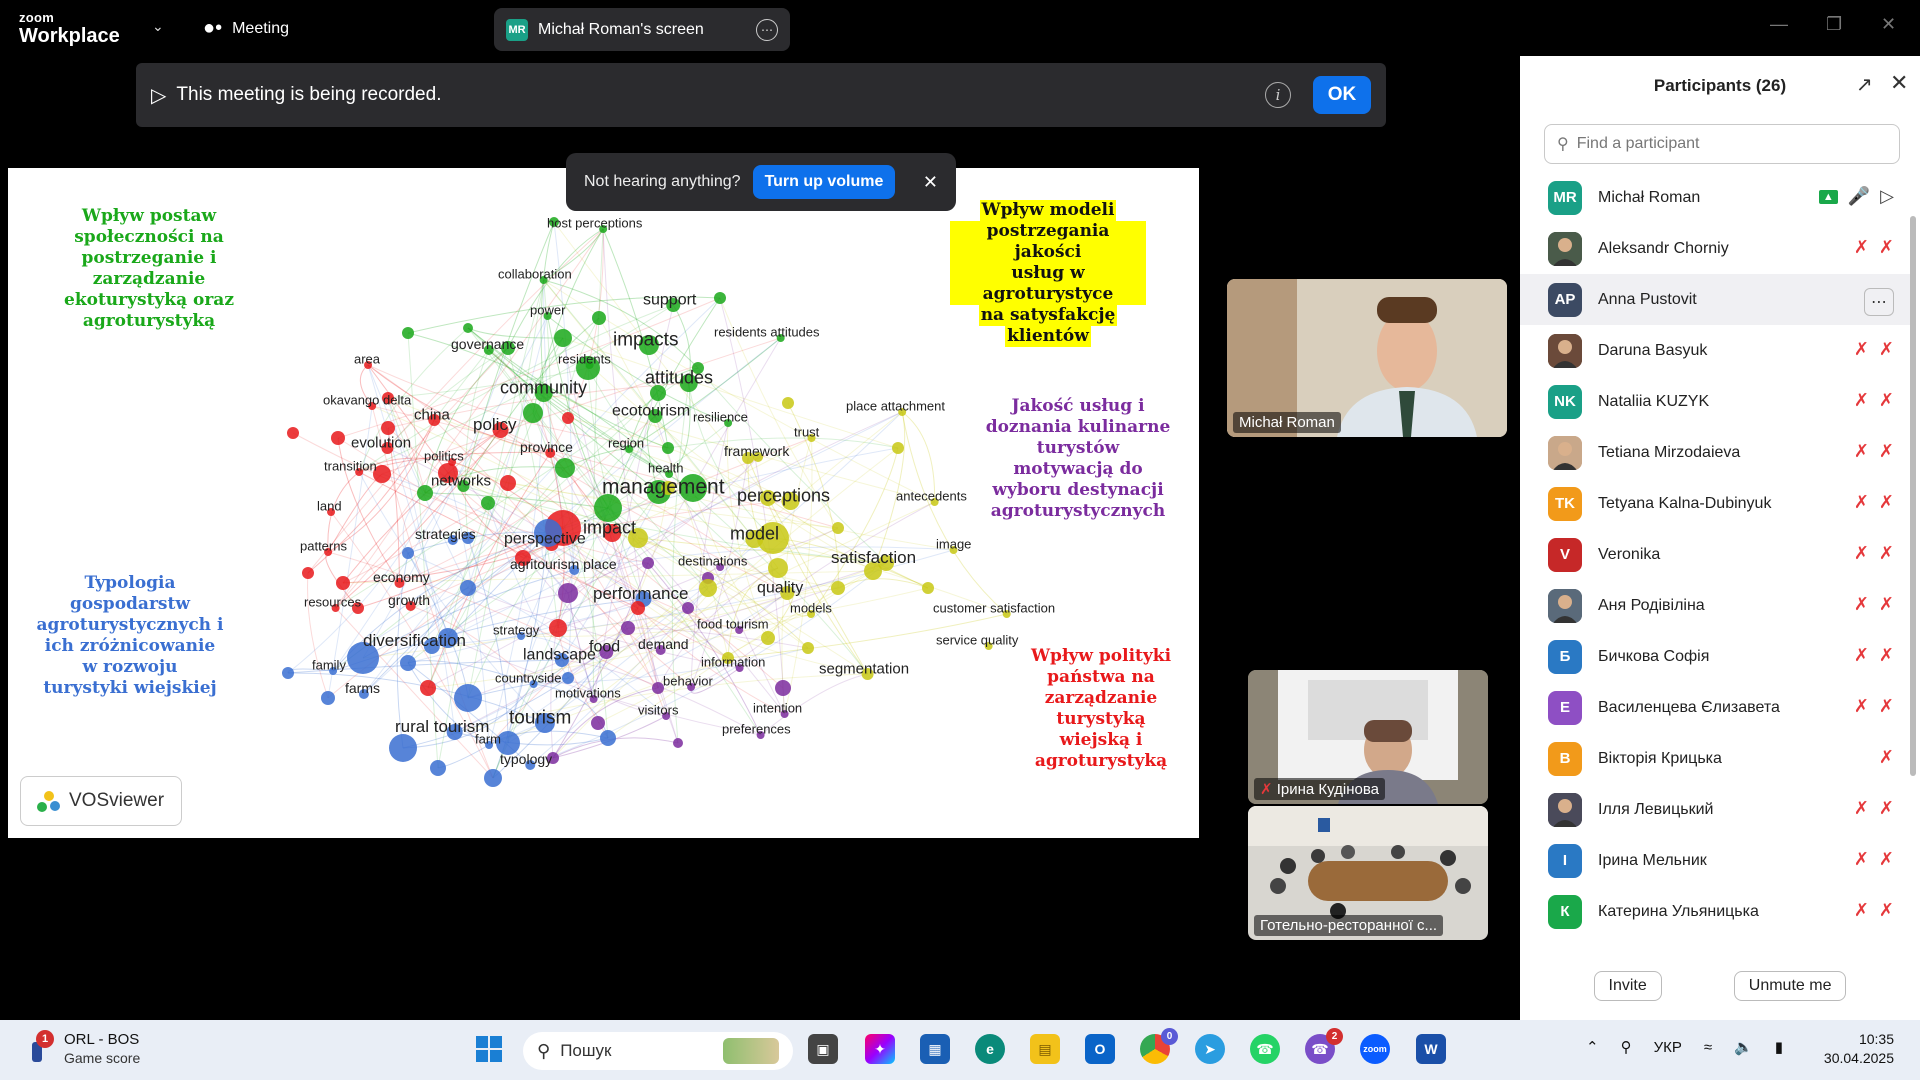 Image resolution: width=1920 pixels, height=1080 pixels. I want to click on file-explorer-icon: ▤, so click(1045, 1049).